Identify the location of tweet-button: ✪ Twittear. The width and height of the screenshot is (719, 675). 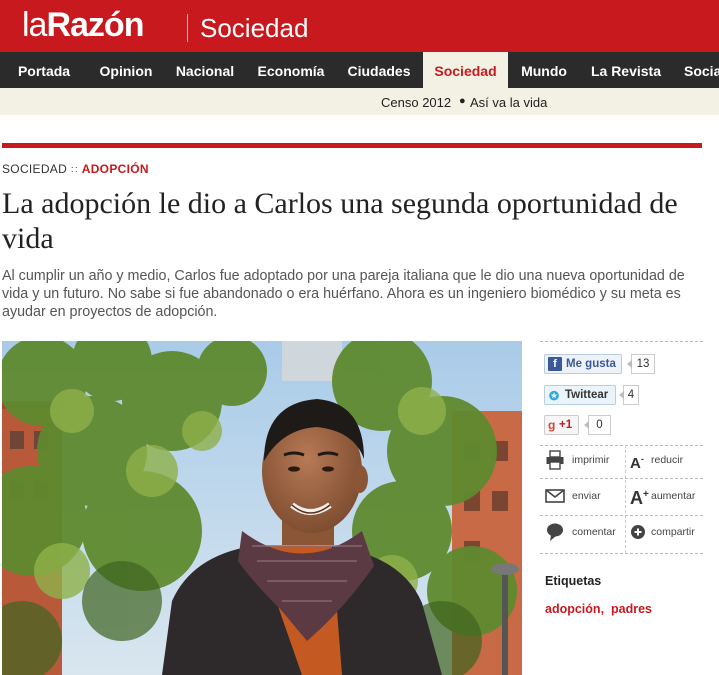
(580, 395).